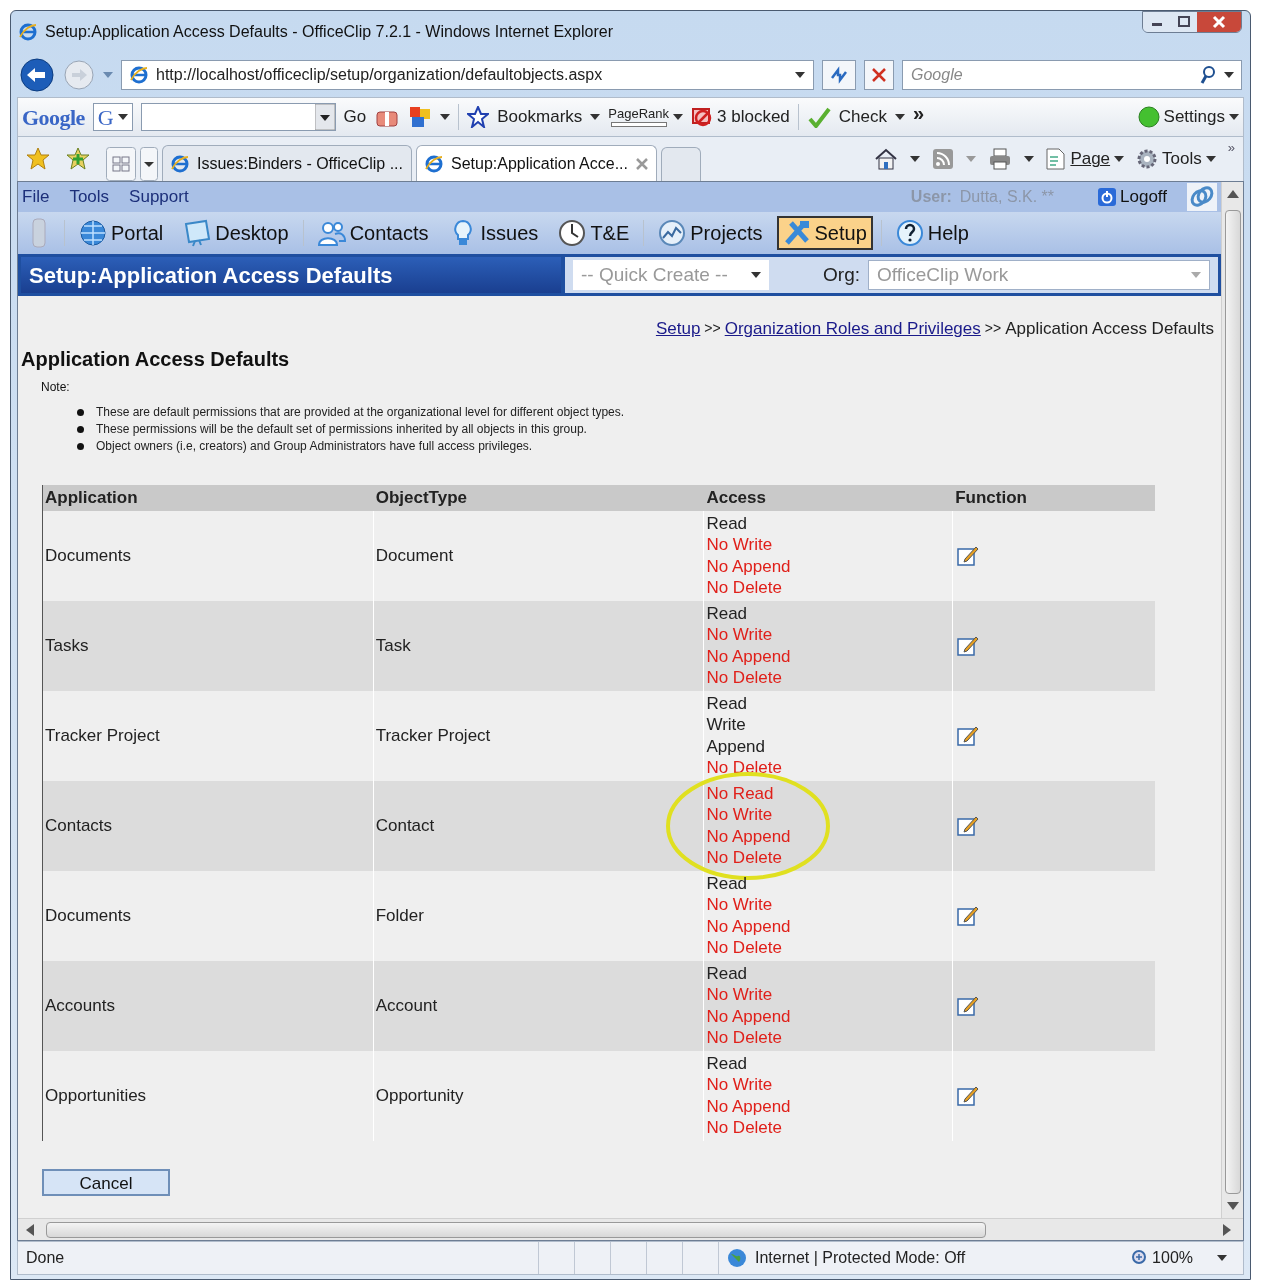 This screenshot has width=1261, height=1284. What do you see at coordinates (824, 233) in the screenshot?
I see `nav-tab: Setup` at bounding box center [824, 233].